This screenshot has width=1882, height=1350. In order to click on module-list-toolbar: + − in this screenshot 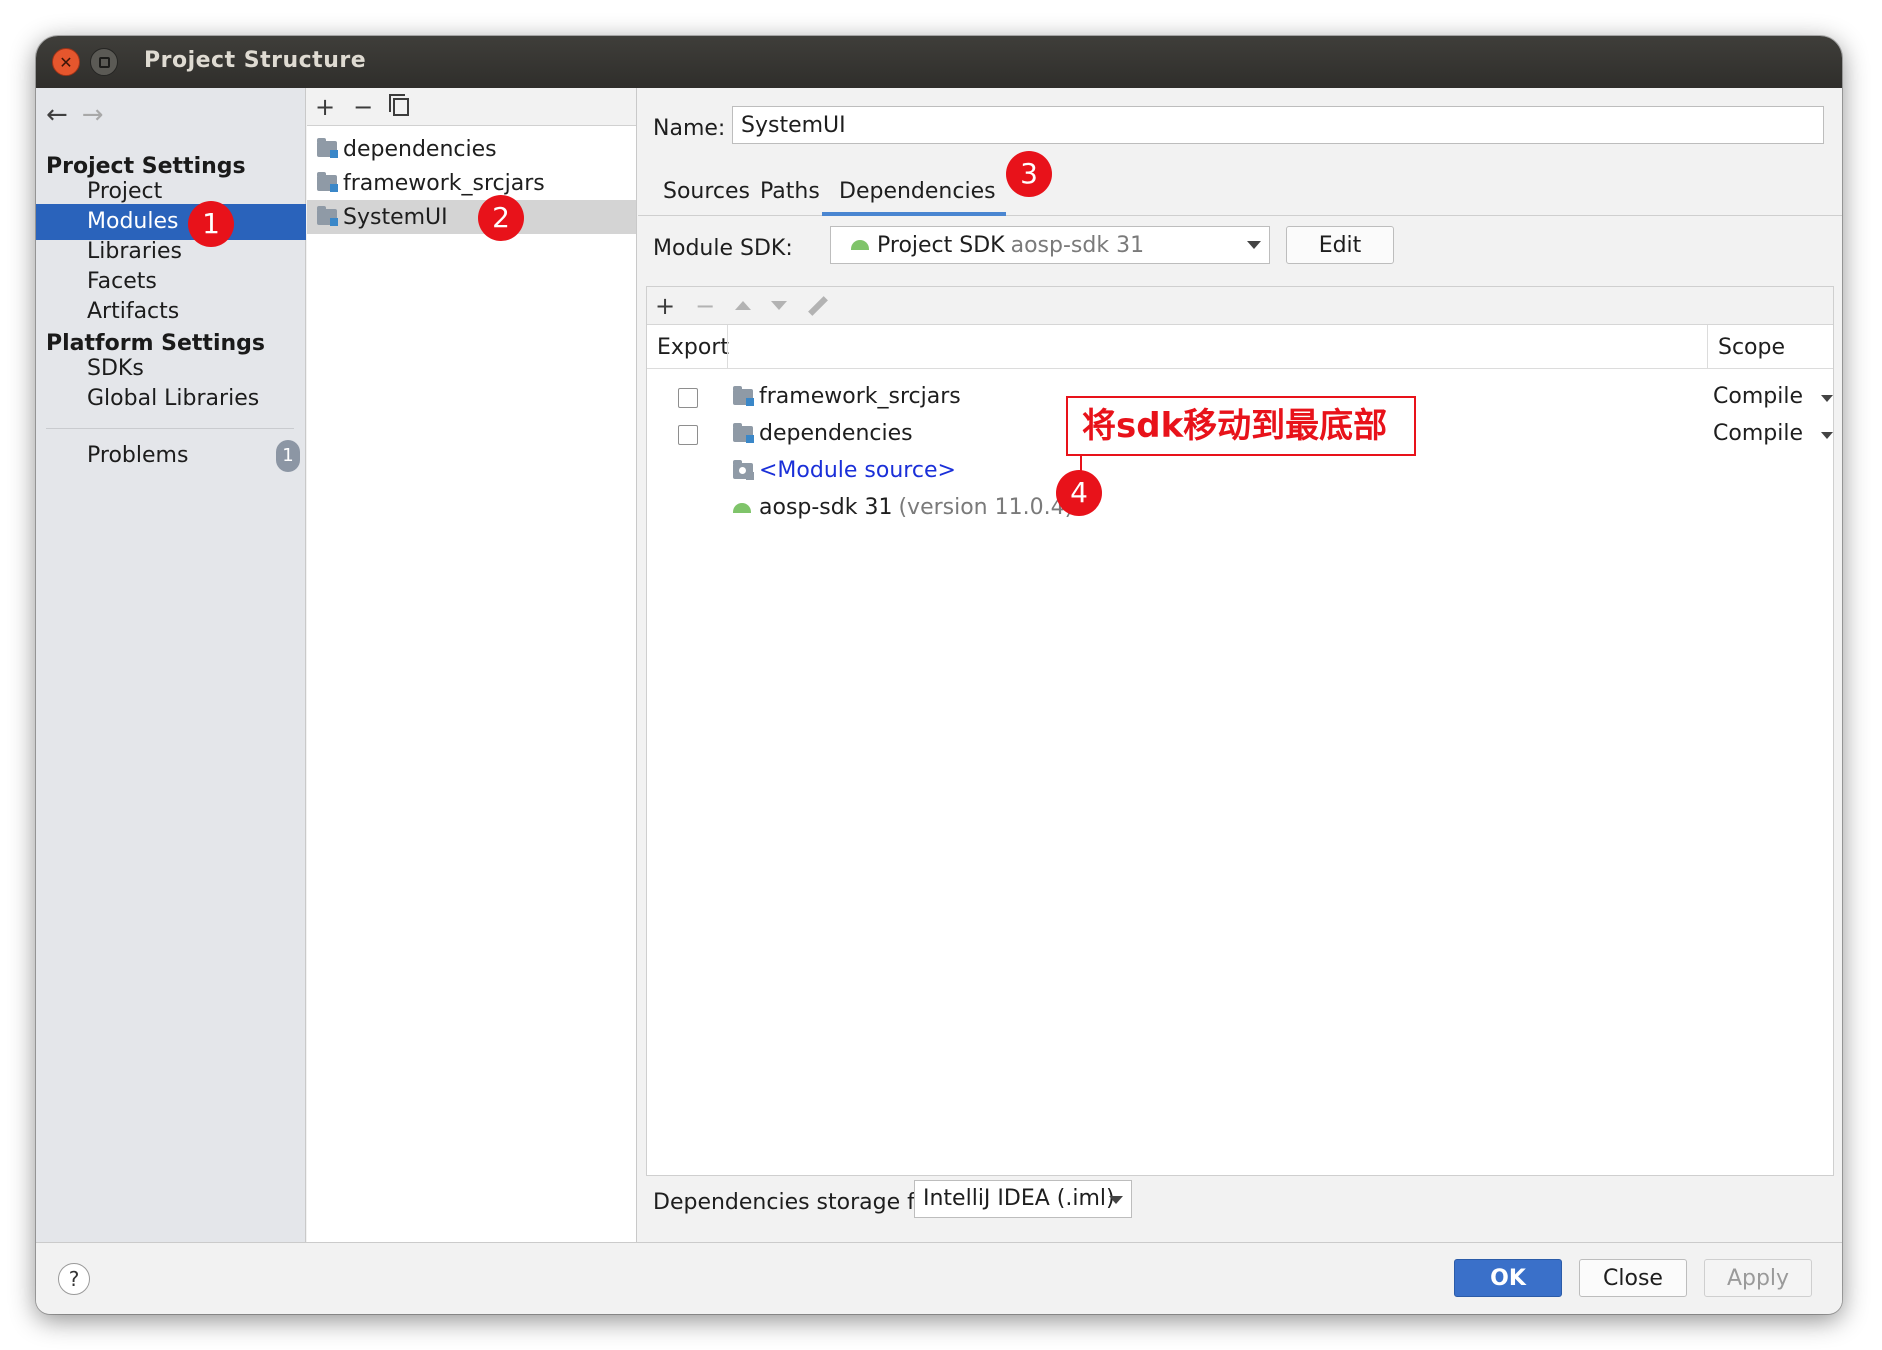, I will do `click(471, 107)`.